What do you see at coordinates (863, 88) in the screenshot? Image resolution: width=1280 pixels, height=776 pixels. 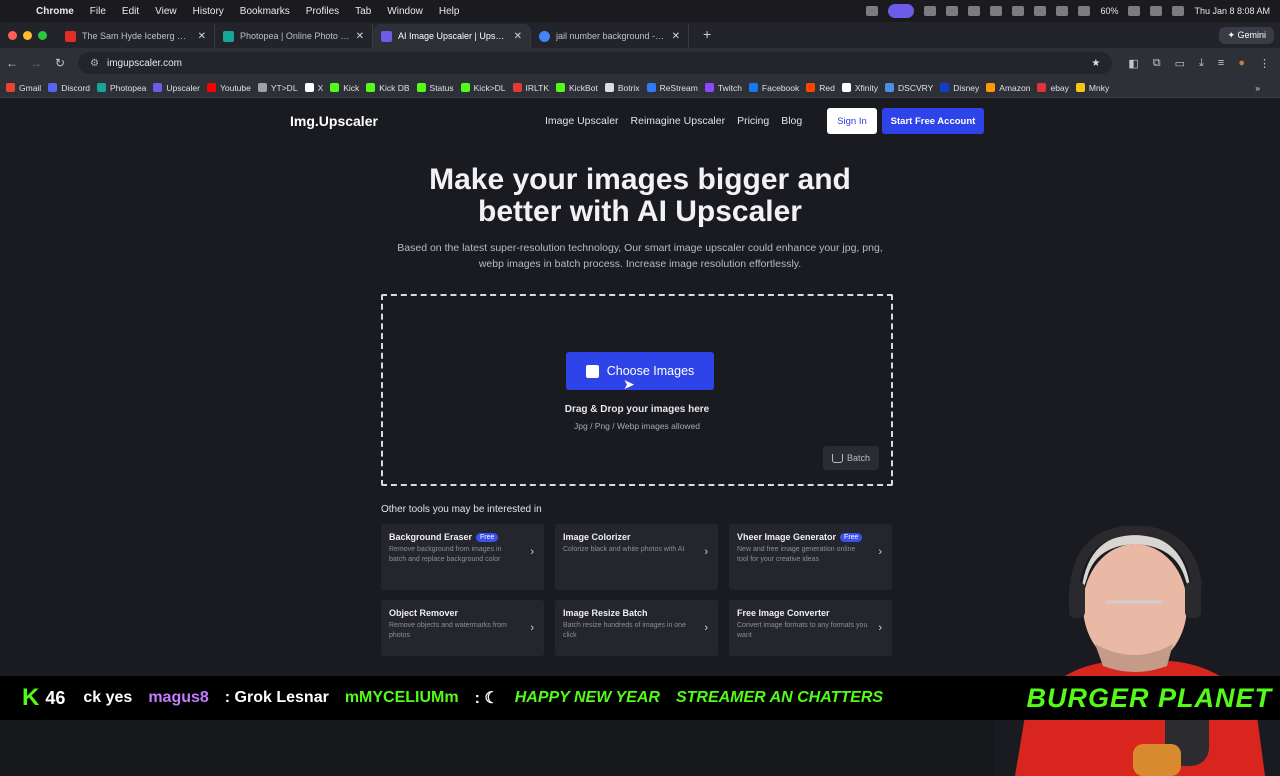 I see `bookmark-item: Xfinity` at bounding box center [863, 88].